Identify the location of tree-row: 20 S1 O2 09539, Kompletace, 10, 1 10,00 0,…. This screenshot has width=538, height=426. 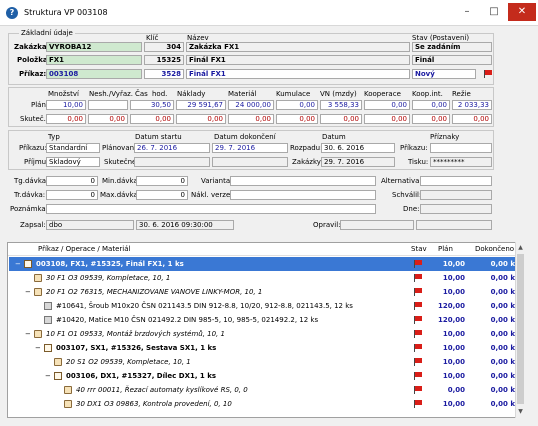
(262, 362).